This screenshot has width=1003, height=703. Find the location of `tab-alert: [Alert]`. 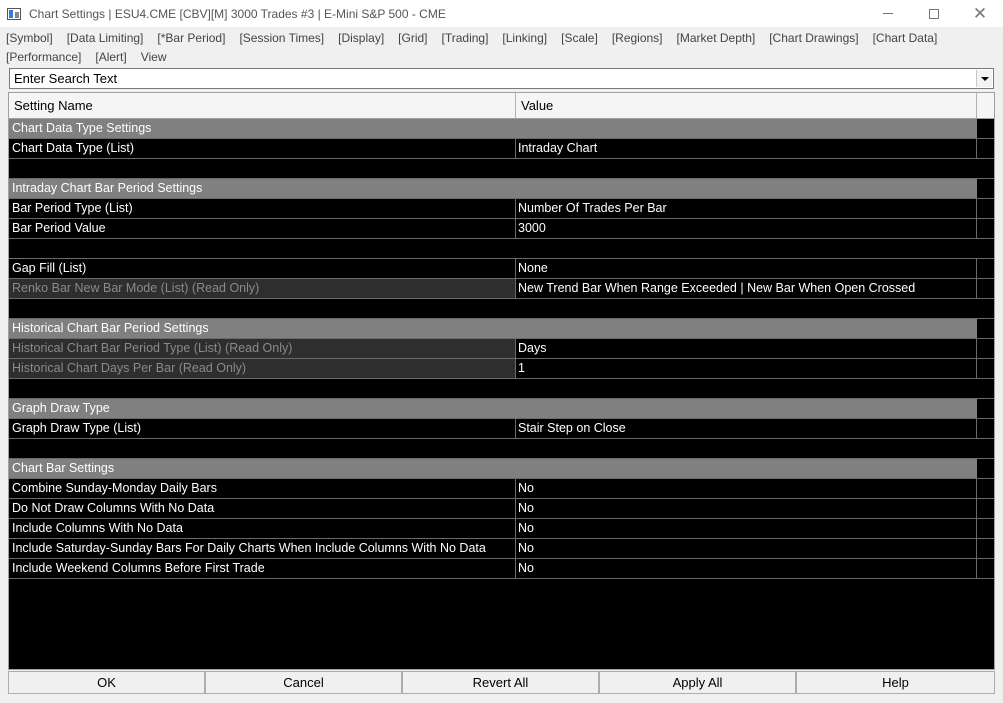

tab-alert: [Alert] is located at coordinates (110, 57).